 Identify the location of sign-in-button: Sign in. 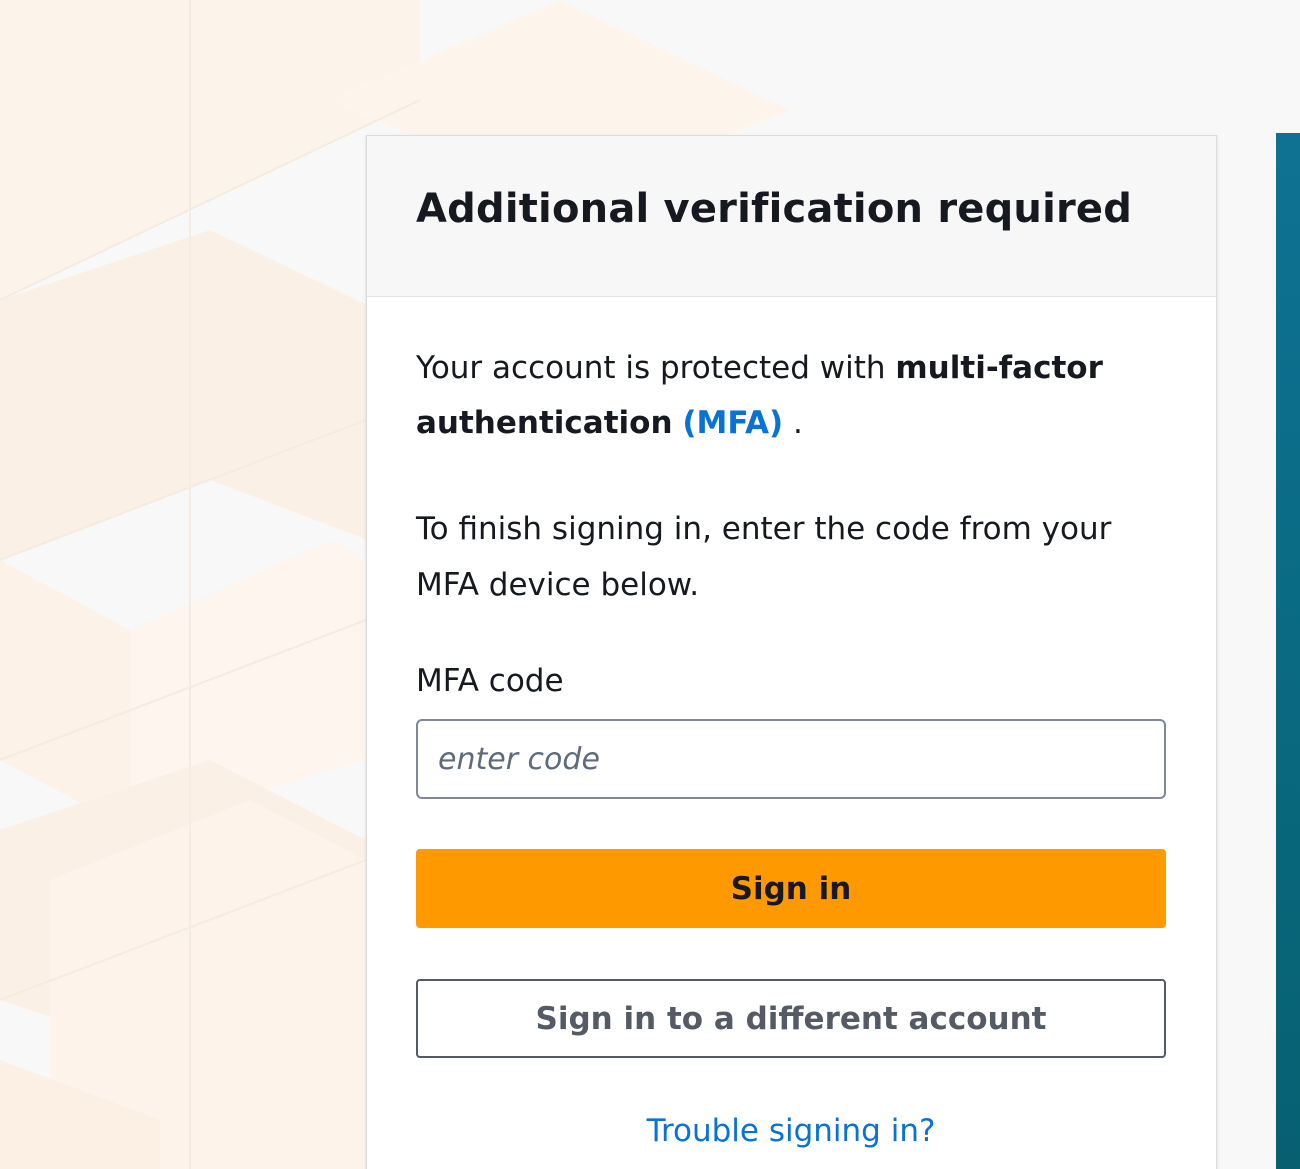
(791, 888).